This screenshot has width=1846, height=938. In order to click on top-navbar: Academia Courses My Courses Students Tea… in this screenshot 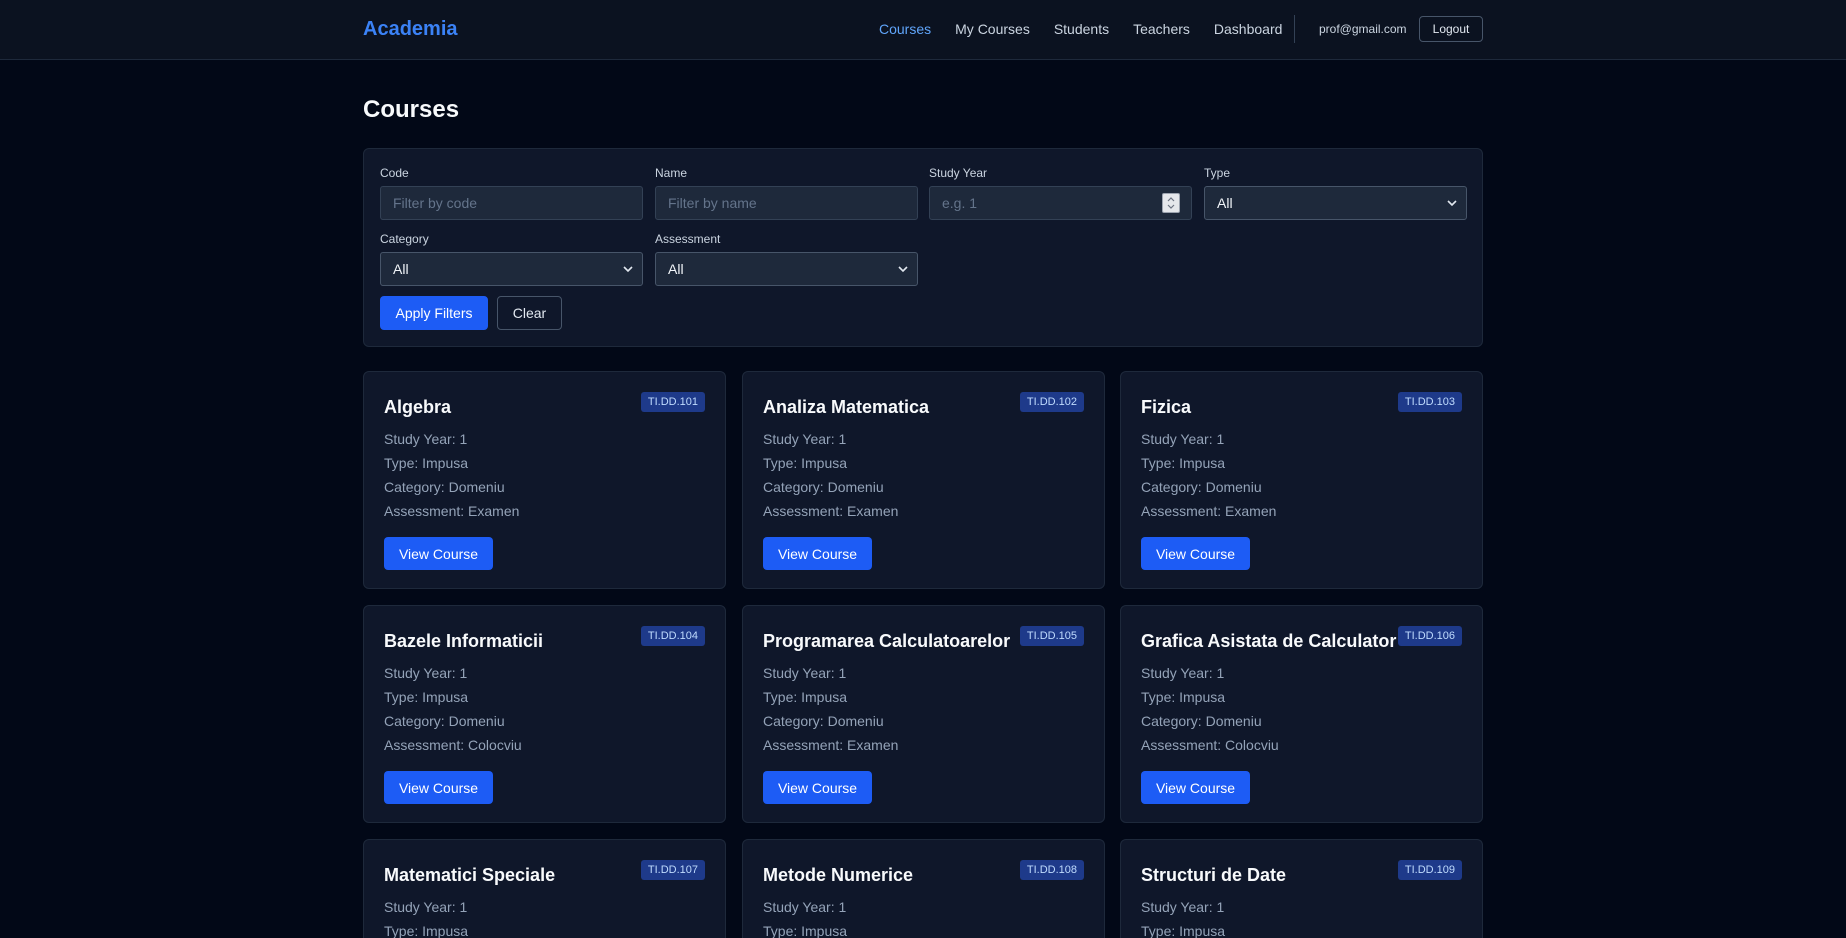, I will do `click(923, 30)`.